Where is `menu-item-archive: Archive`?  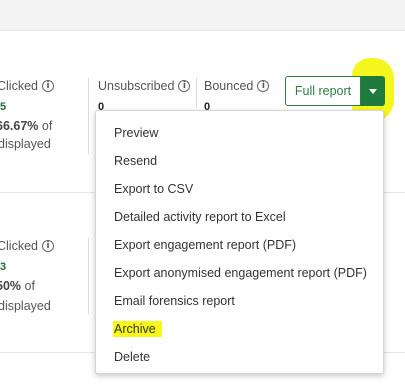 menu-item-archive: Archive is located at coordinates (239, 329).